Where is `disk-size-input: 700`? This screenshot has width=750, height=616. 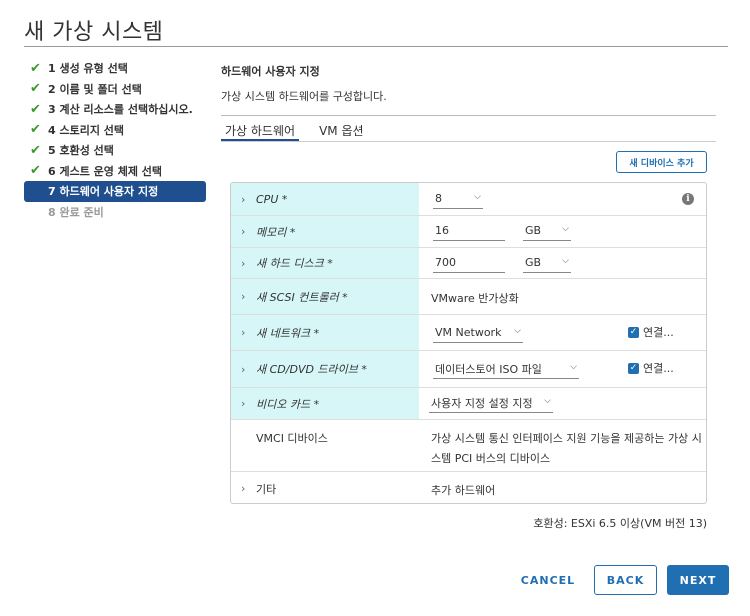 disk-size-input: 700 is located at coordinates (469, 263).